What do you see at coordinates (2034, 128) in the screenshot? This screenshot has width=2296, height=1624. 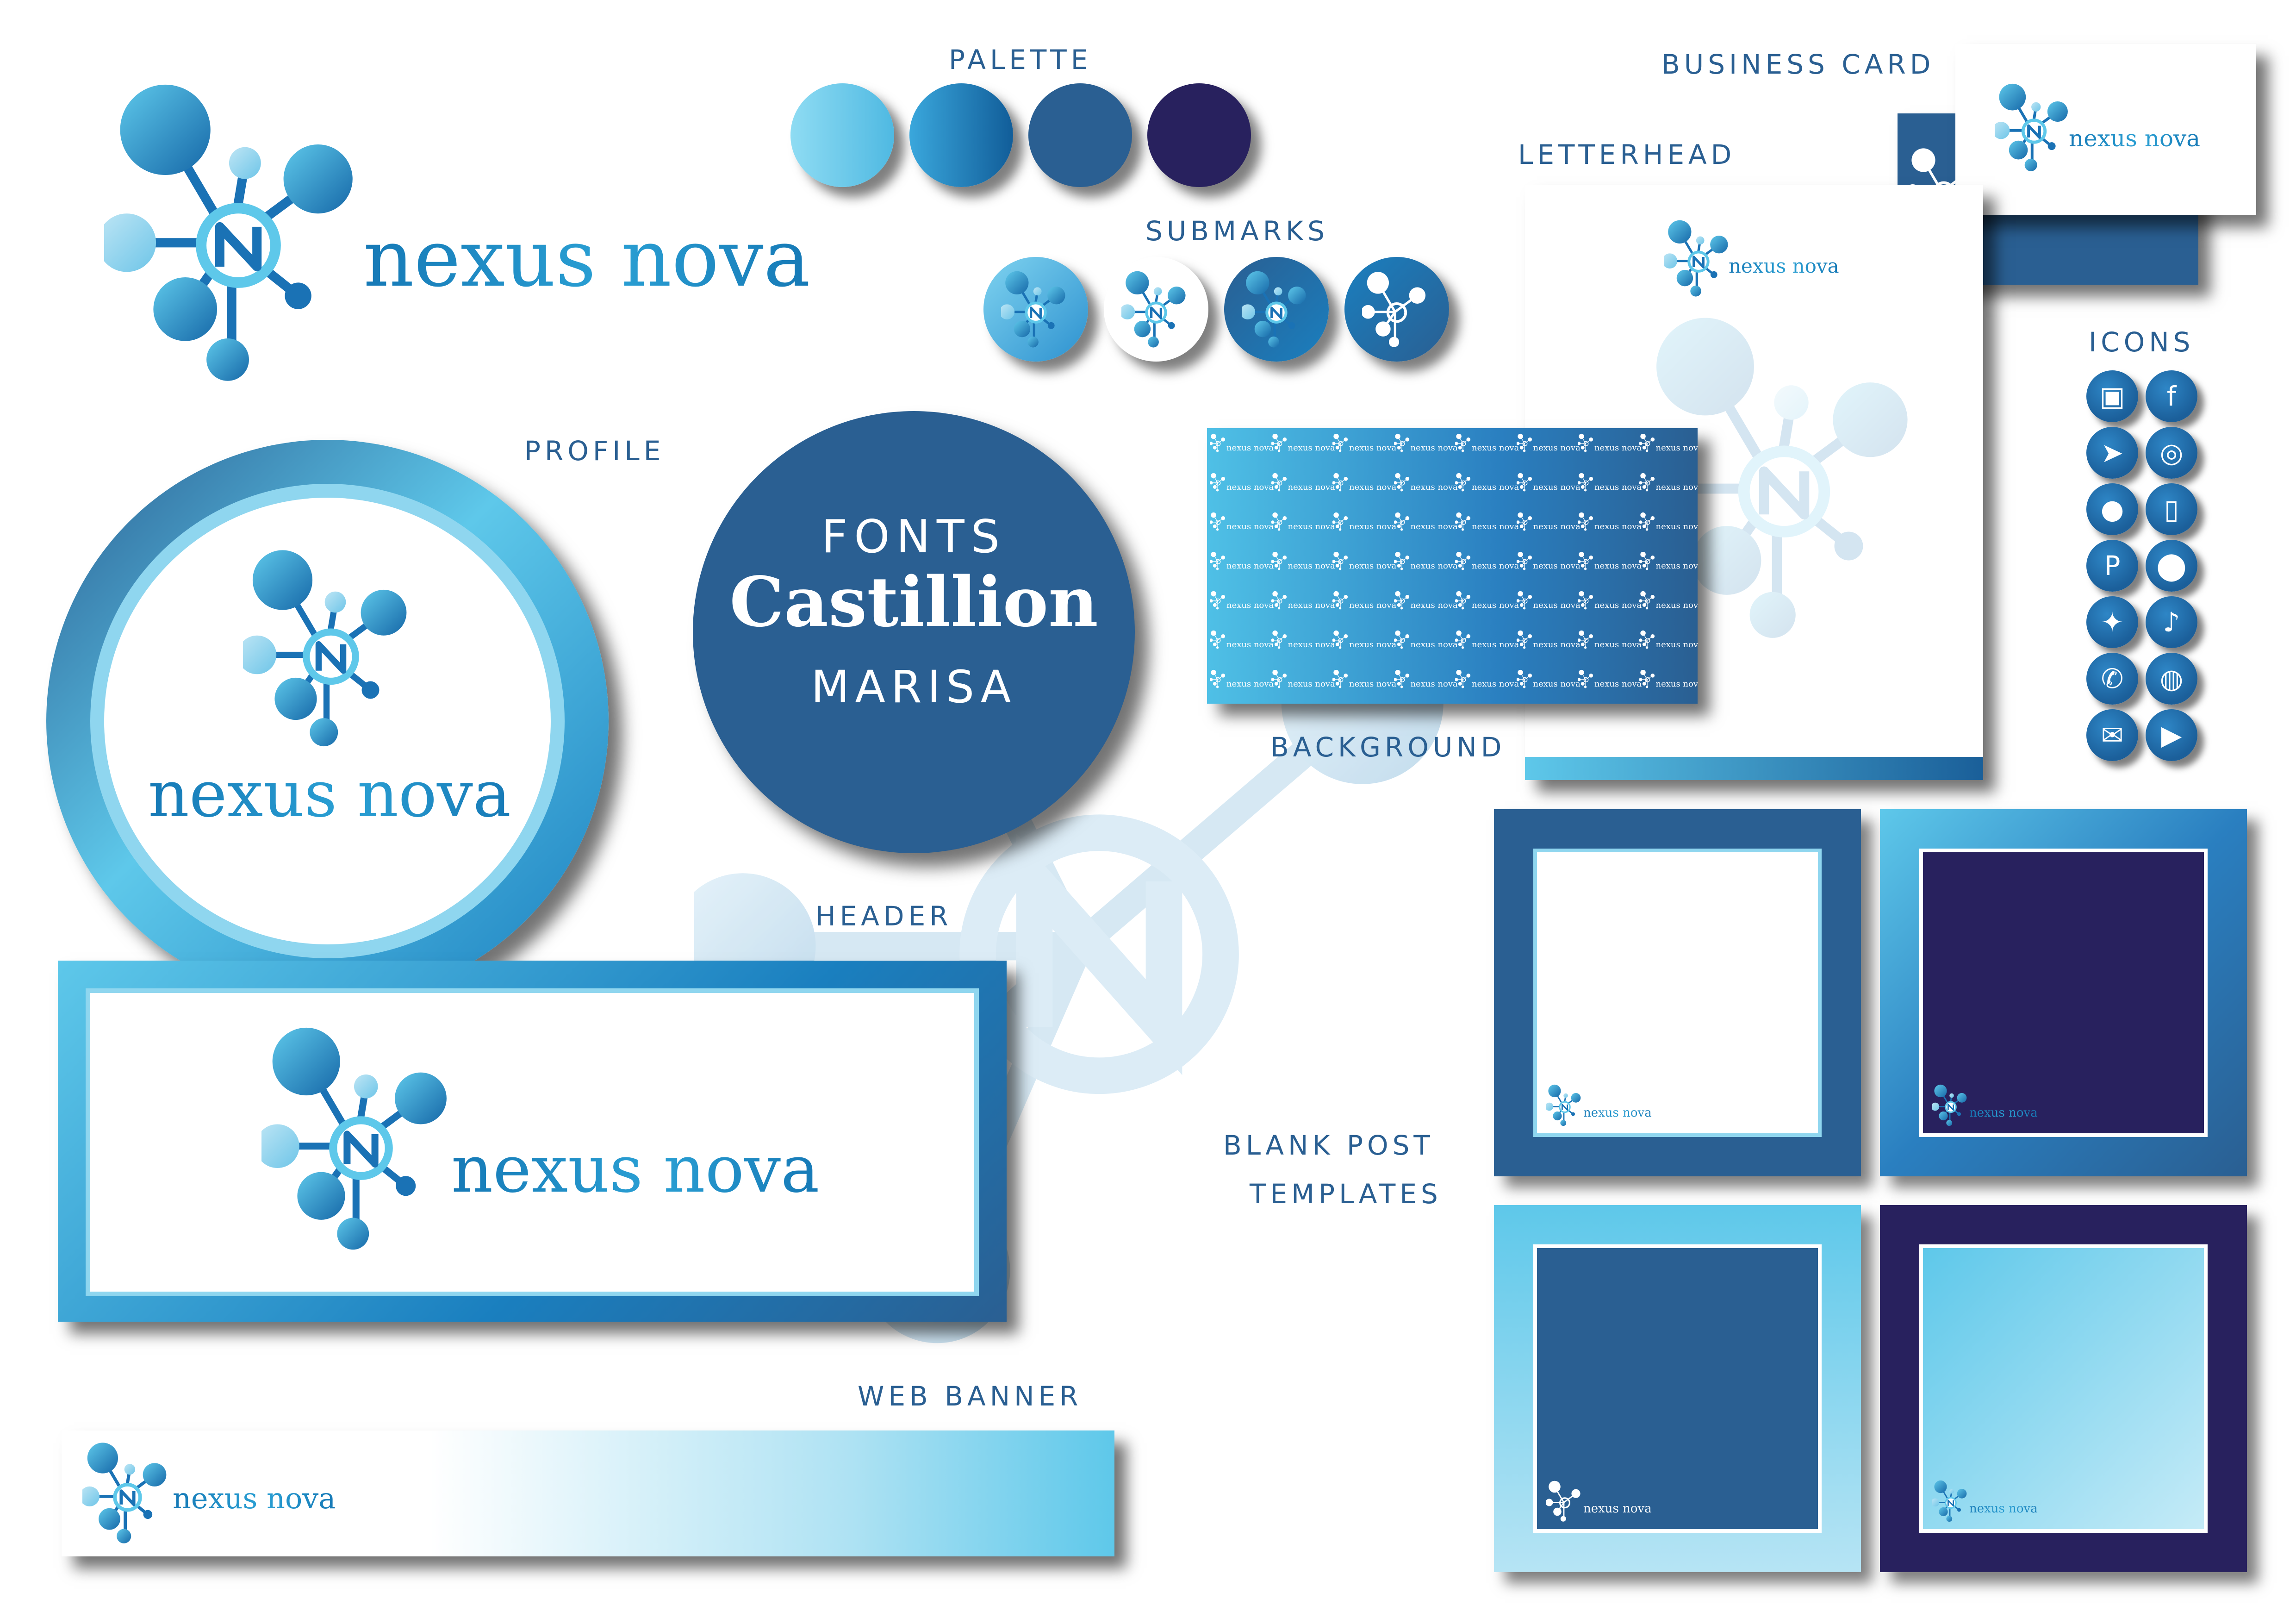 I see `business-card-molecule-icon` at bounding box center [2034, 128].